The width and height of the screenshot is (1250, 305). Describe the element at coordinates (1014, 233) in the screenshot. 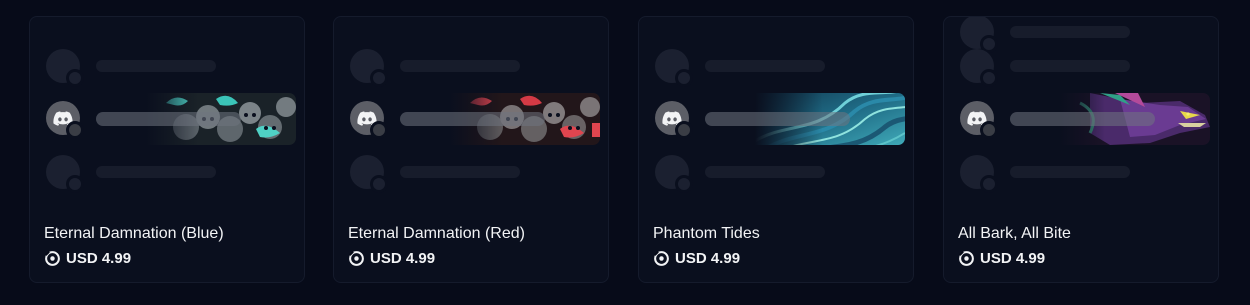

I see `item-title: All Bark, All Bite` at that location.